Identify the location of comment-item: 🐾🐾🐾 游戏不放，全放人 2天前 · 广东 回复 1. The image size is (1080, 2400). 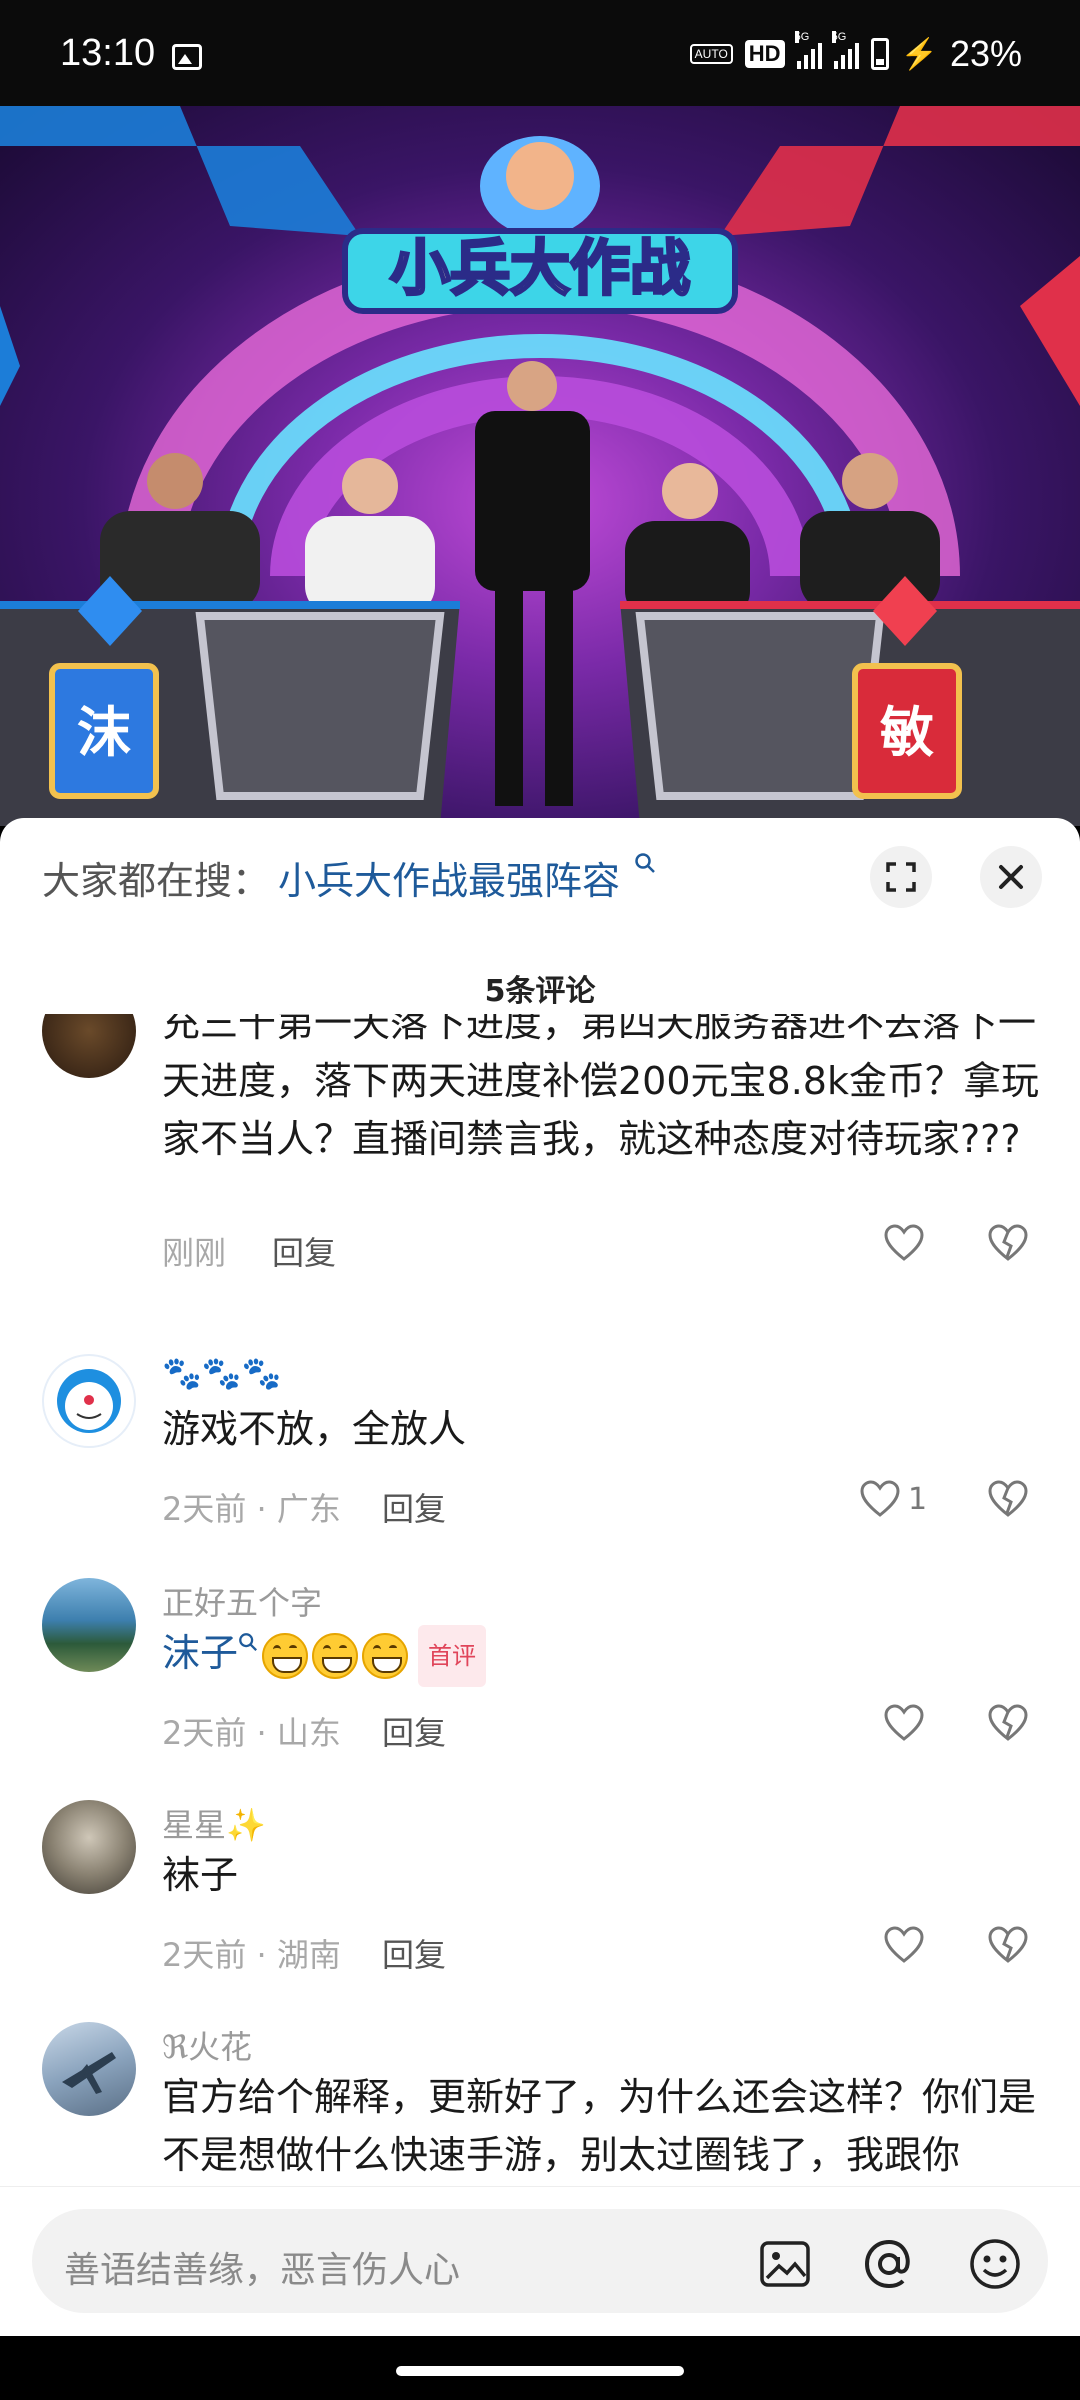
(540, 1444).